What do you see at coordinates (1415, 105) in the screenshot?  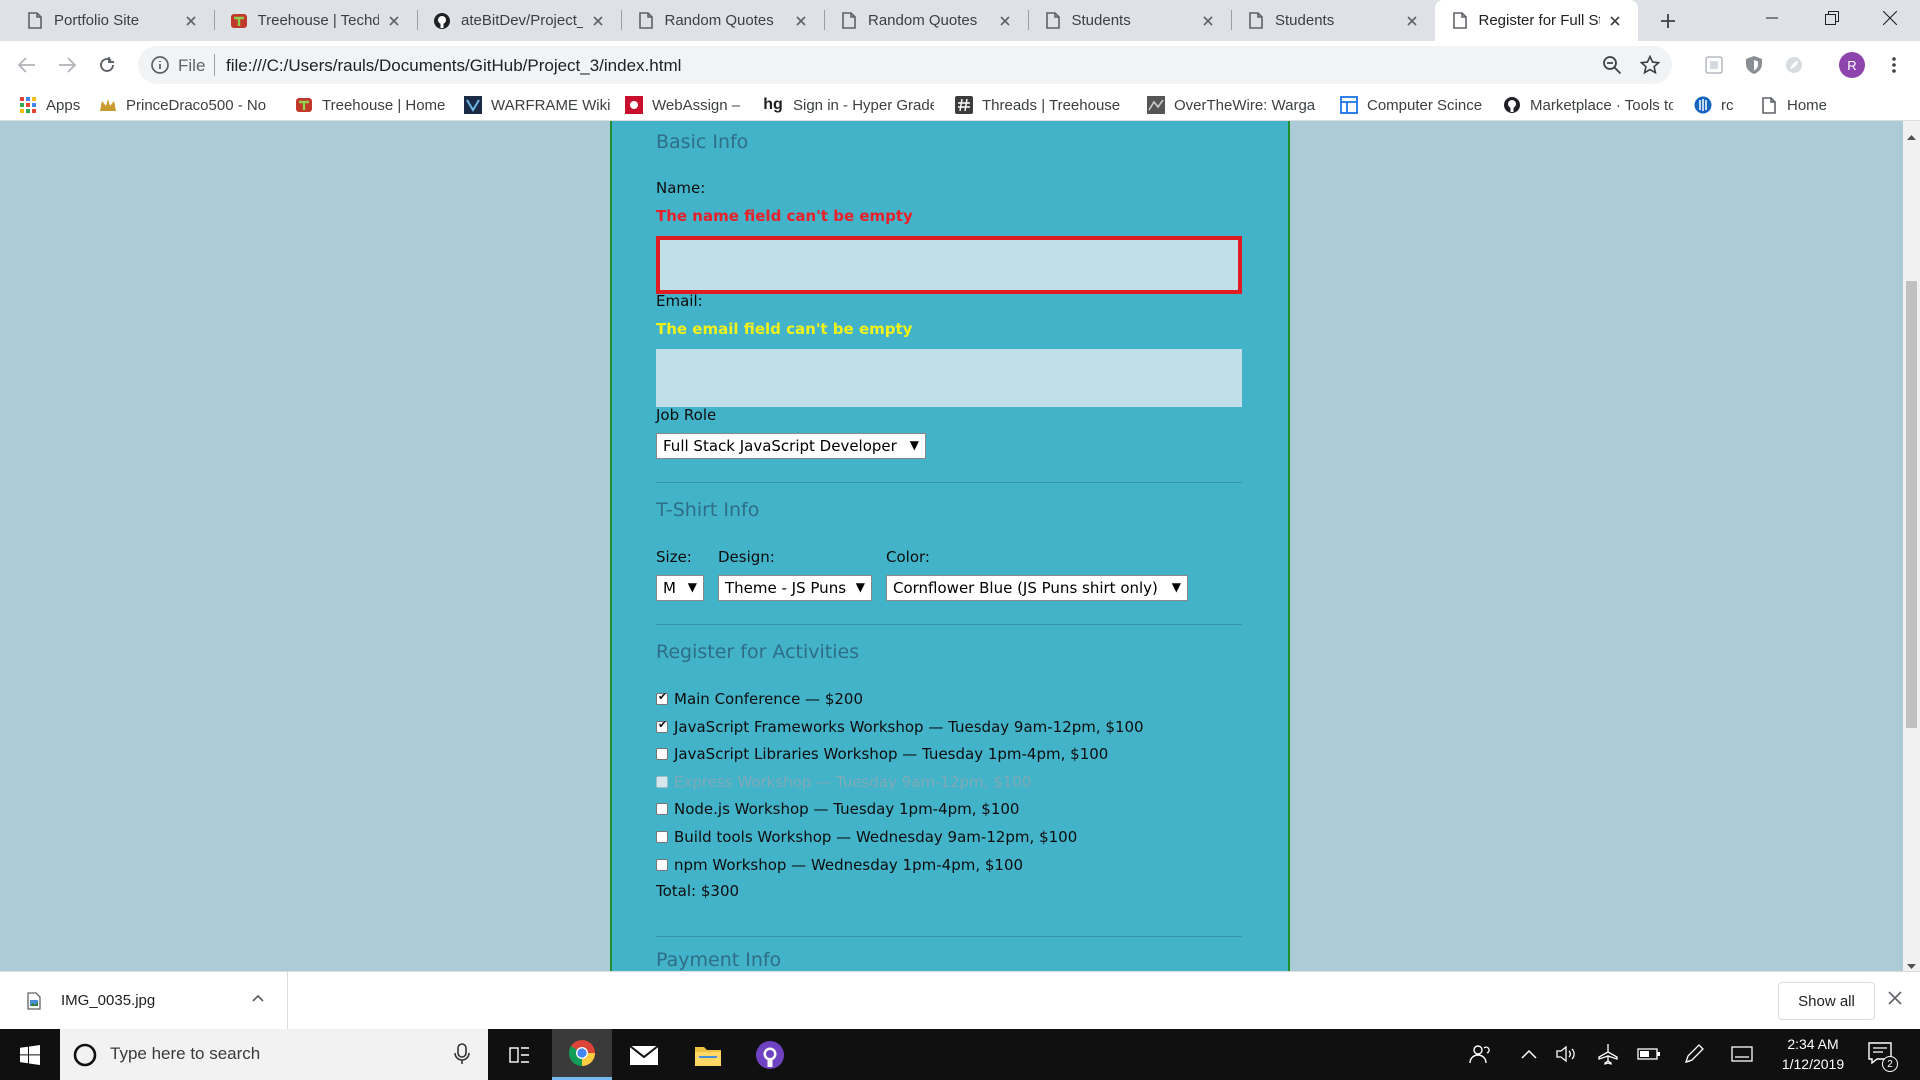 I see `bookmark-computer-science: Computer Scince` at bounding box center [1415, 105].